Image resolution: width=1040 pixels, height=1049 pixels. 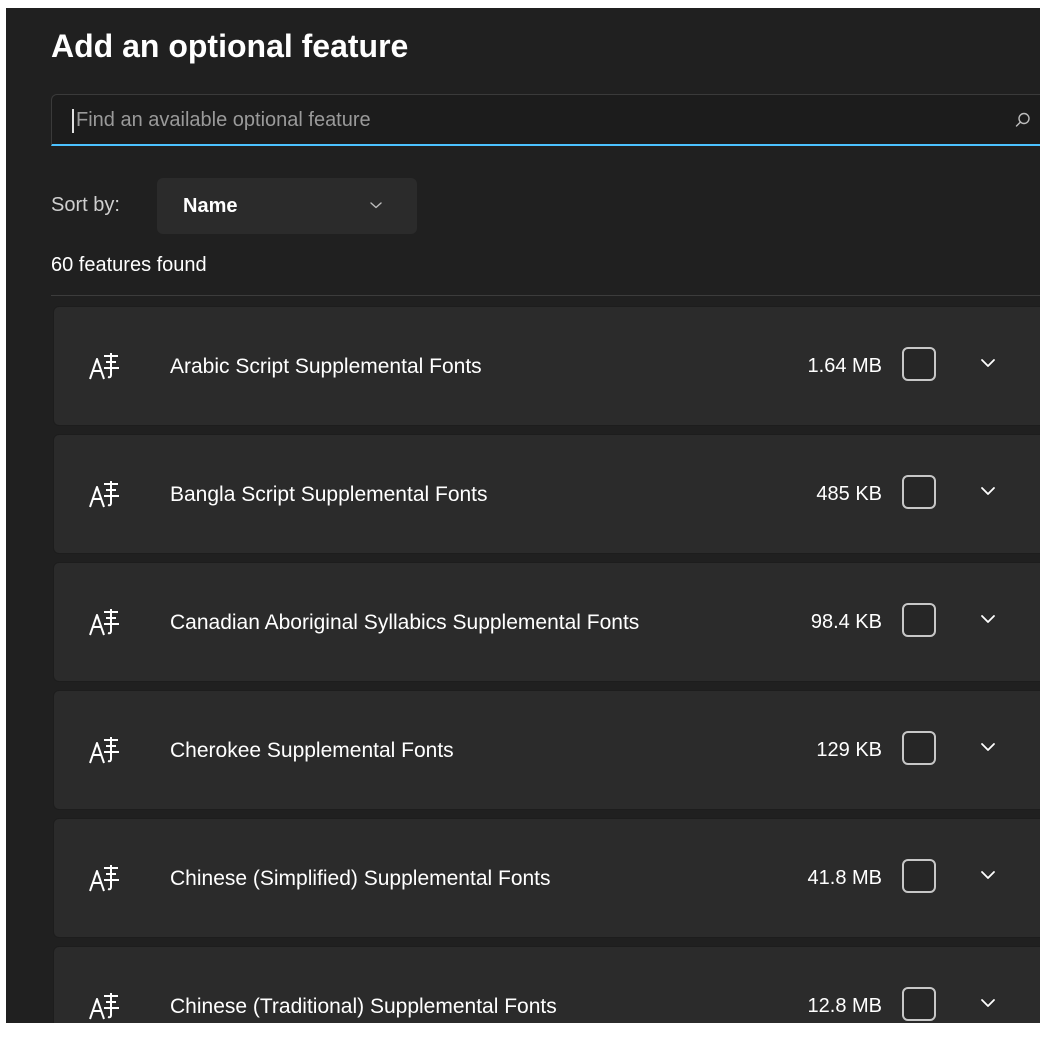 What do you see at coordinates (287, 206) in the screenshot?
I see `sort-by-dropdown: Name` at bounding box center [287, 206].